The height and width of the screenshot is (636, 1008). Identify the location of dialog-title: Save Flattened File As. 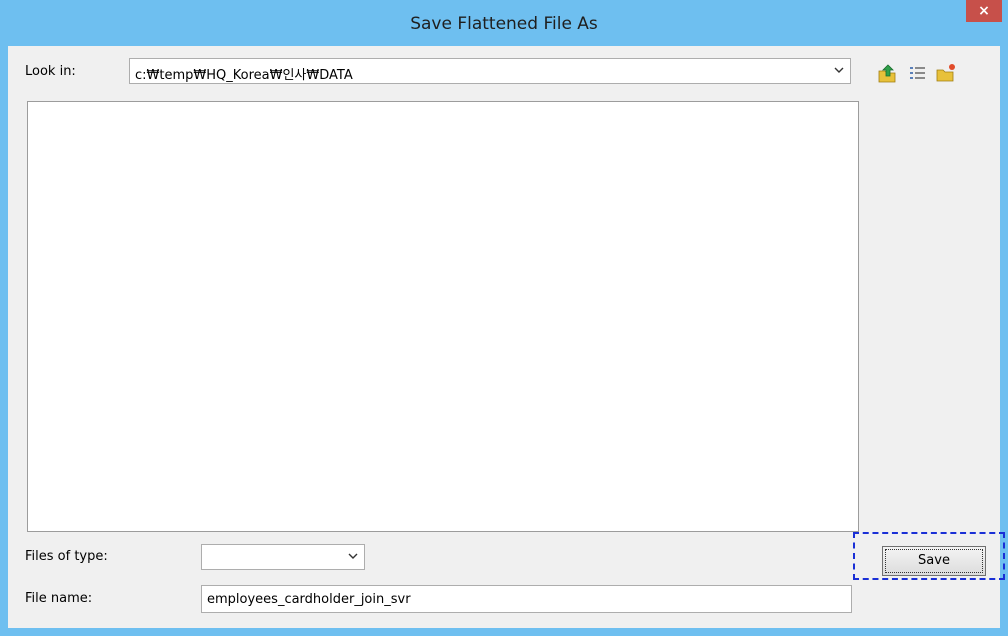
(504, 24).